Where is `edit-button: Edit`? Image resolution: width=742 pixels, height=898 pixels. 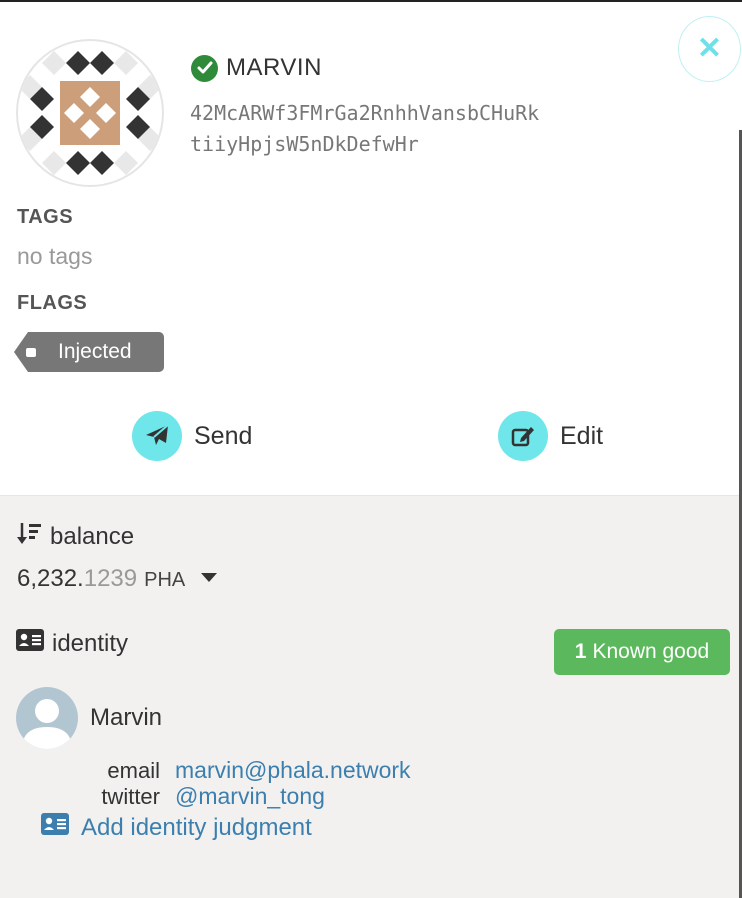
edit-button: Edit is located at coordinates (550, 436).